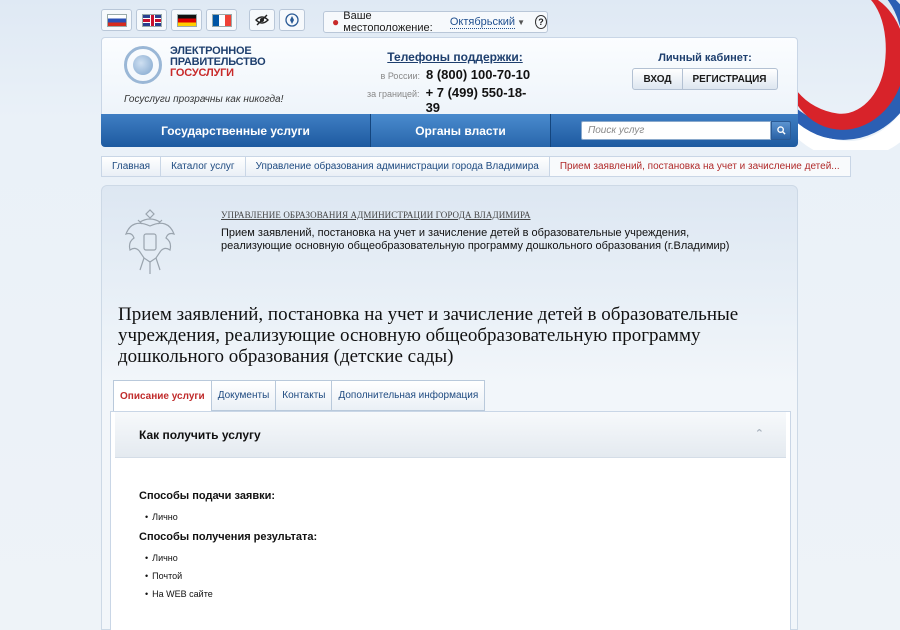  What do you see at coordinates (461, 130) in the screenshot?
I see `nav-authorities: Органы власти` at bounding box center [461, 130].